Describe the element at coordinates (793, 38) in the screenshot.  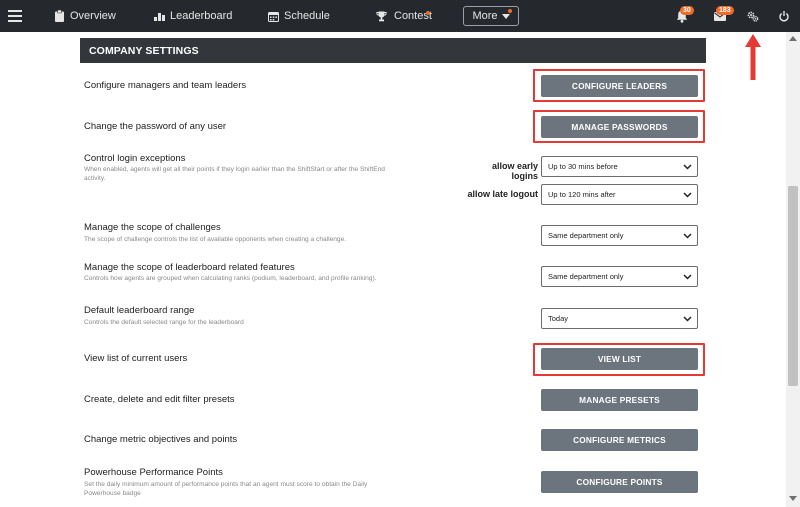
I see `scroll-up-arrow-icon` at that location.